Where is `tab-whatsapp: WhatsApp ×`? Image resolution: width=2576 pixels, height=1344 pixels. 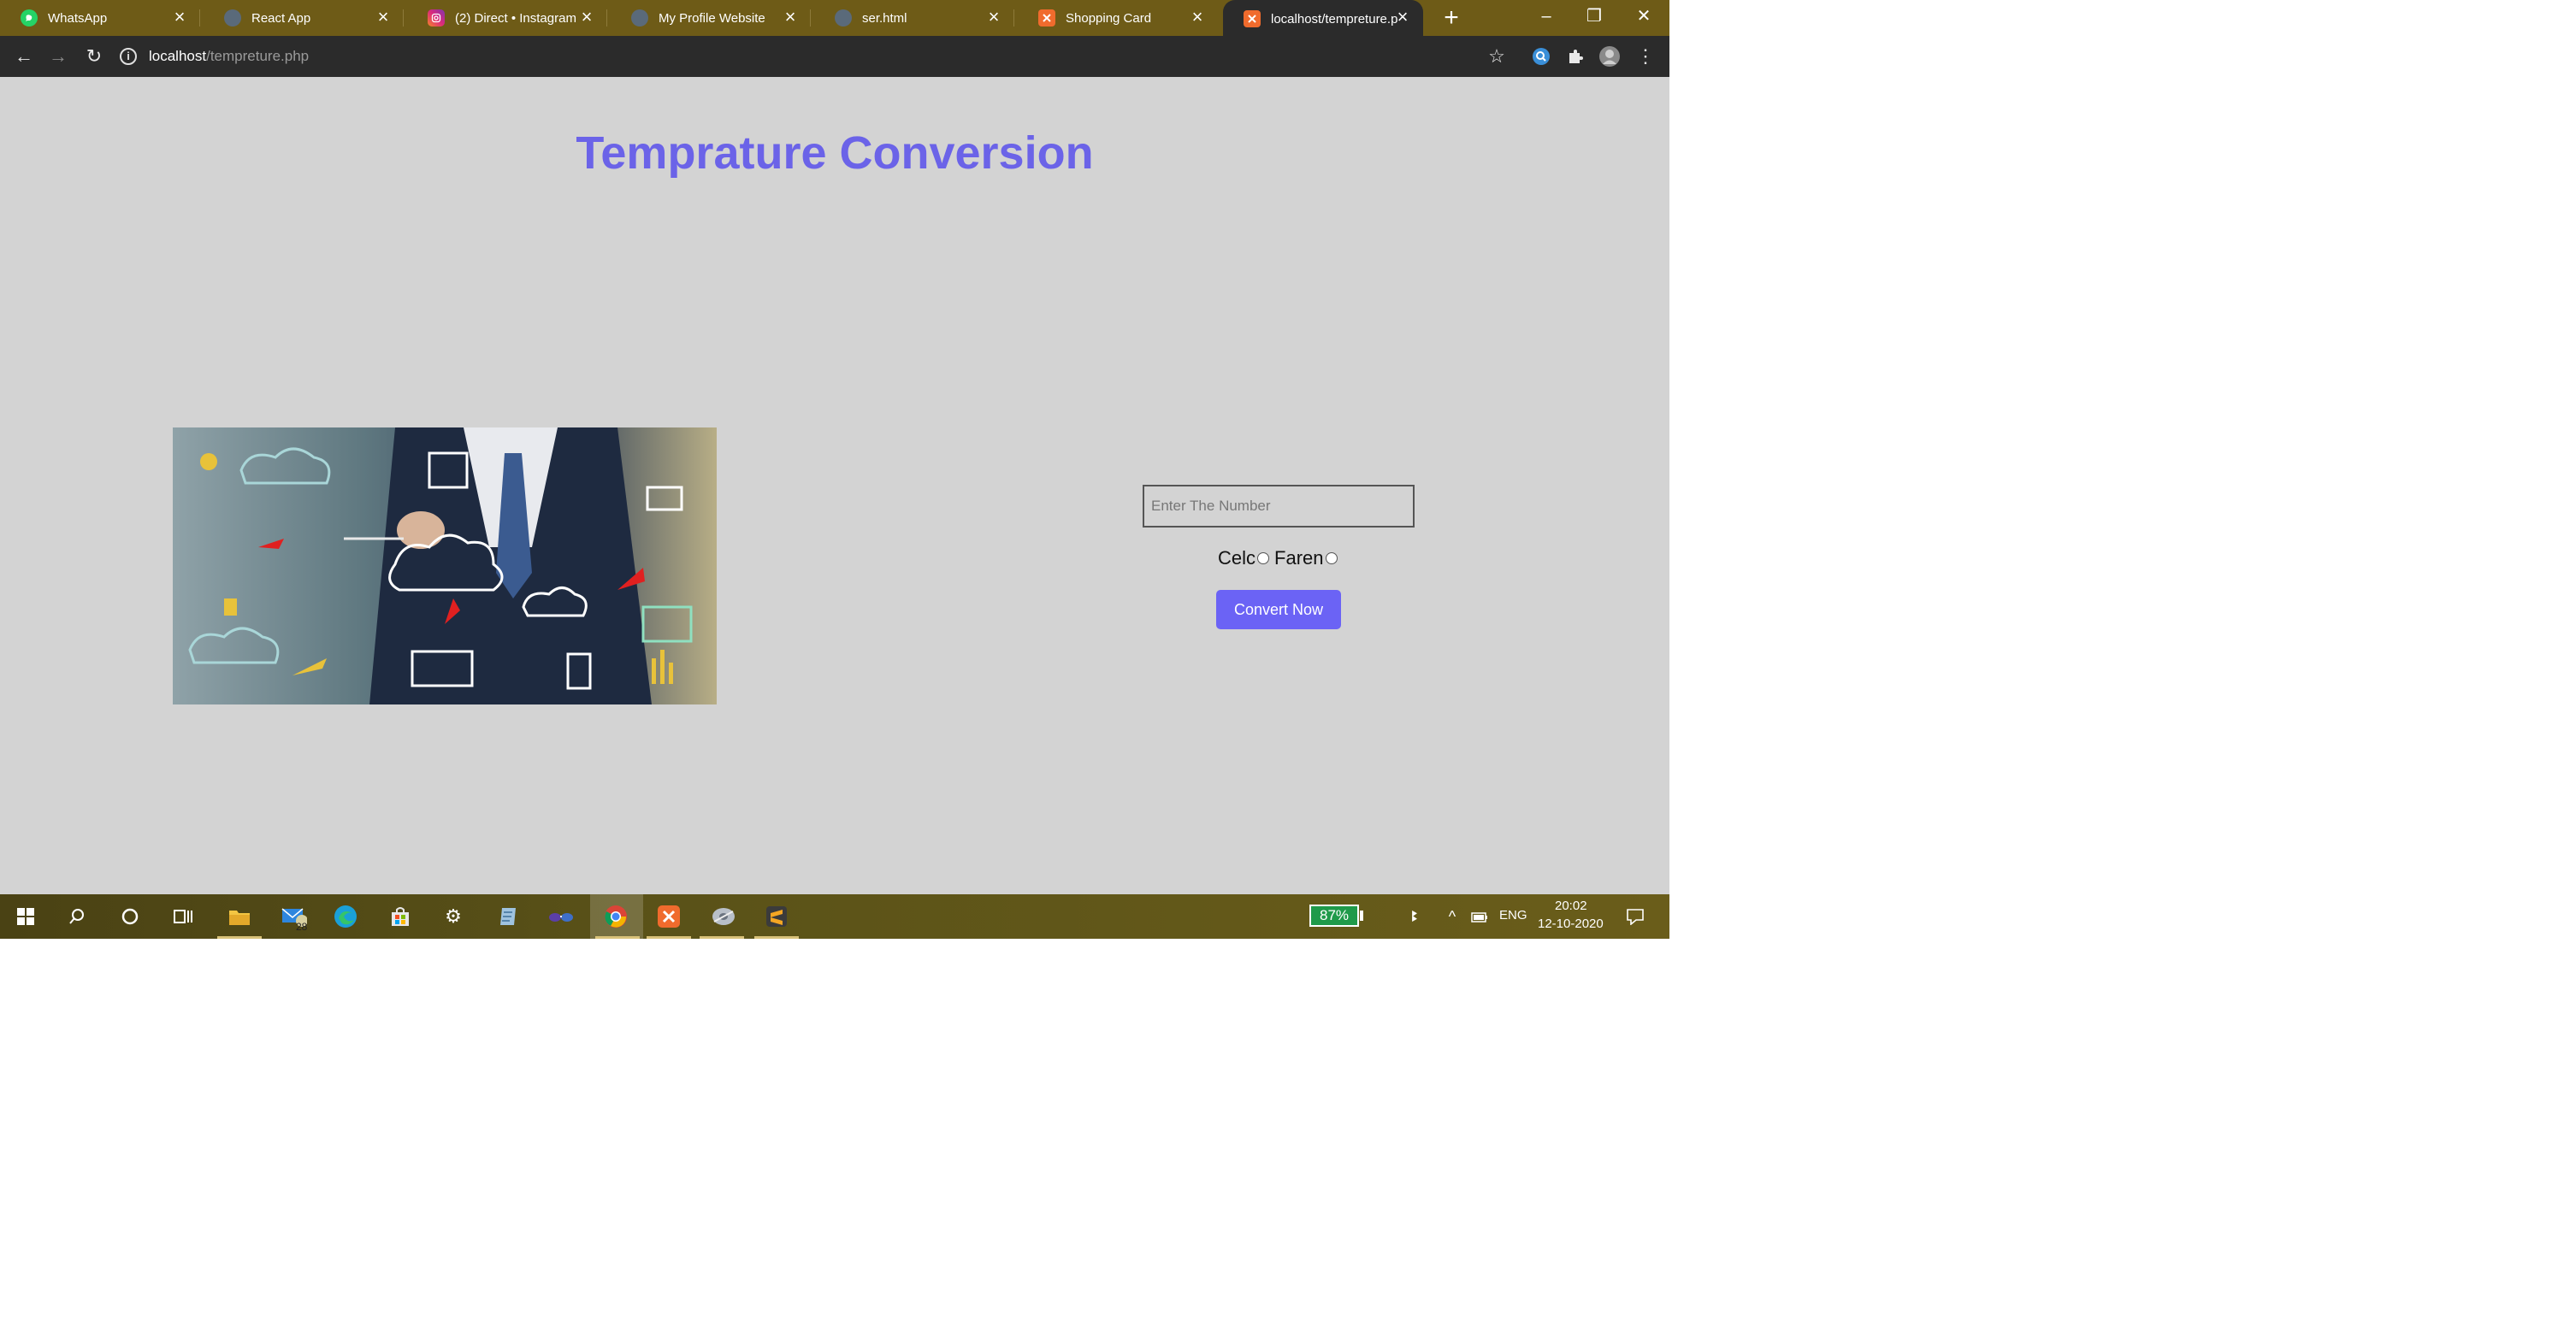
tab-whatsapp: WhatsApp × is located at coordinates (100, 18).